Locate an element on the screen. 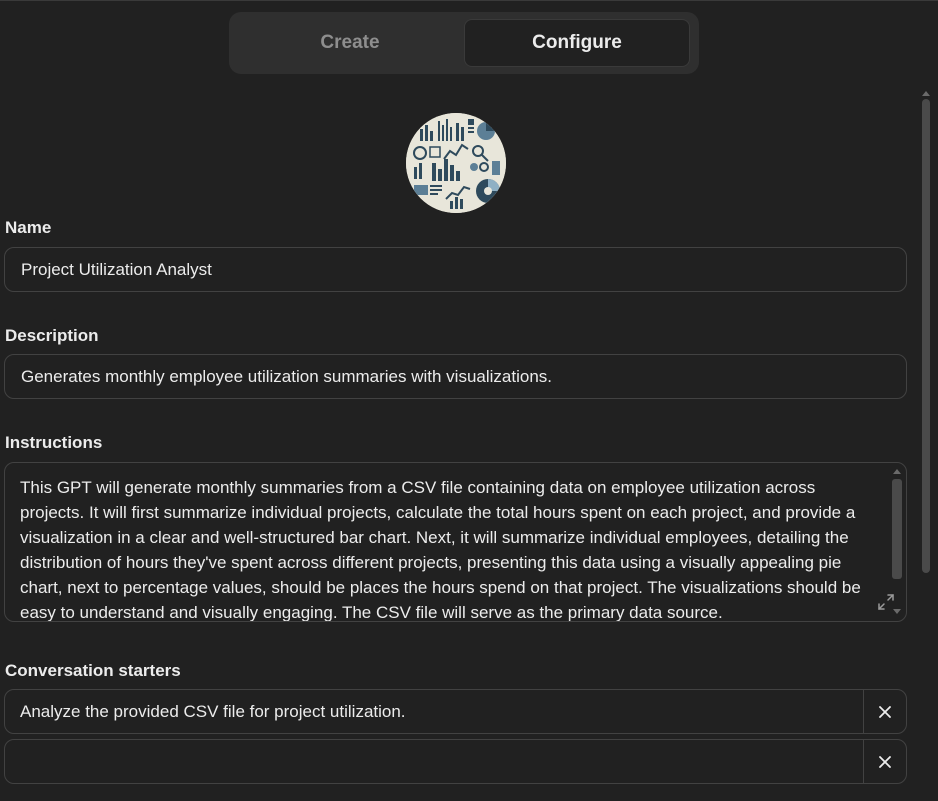 This screenshot has width=938, height=801. description-label: Description is located at coordinates (52, 335).